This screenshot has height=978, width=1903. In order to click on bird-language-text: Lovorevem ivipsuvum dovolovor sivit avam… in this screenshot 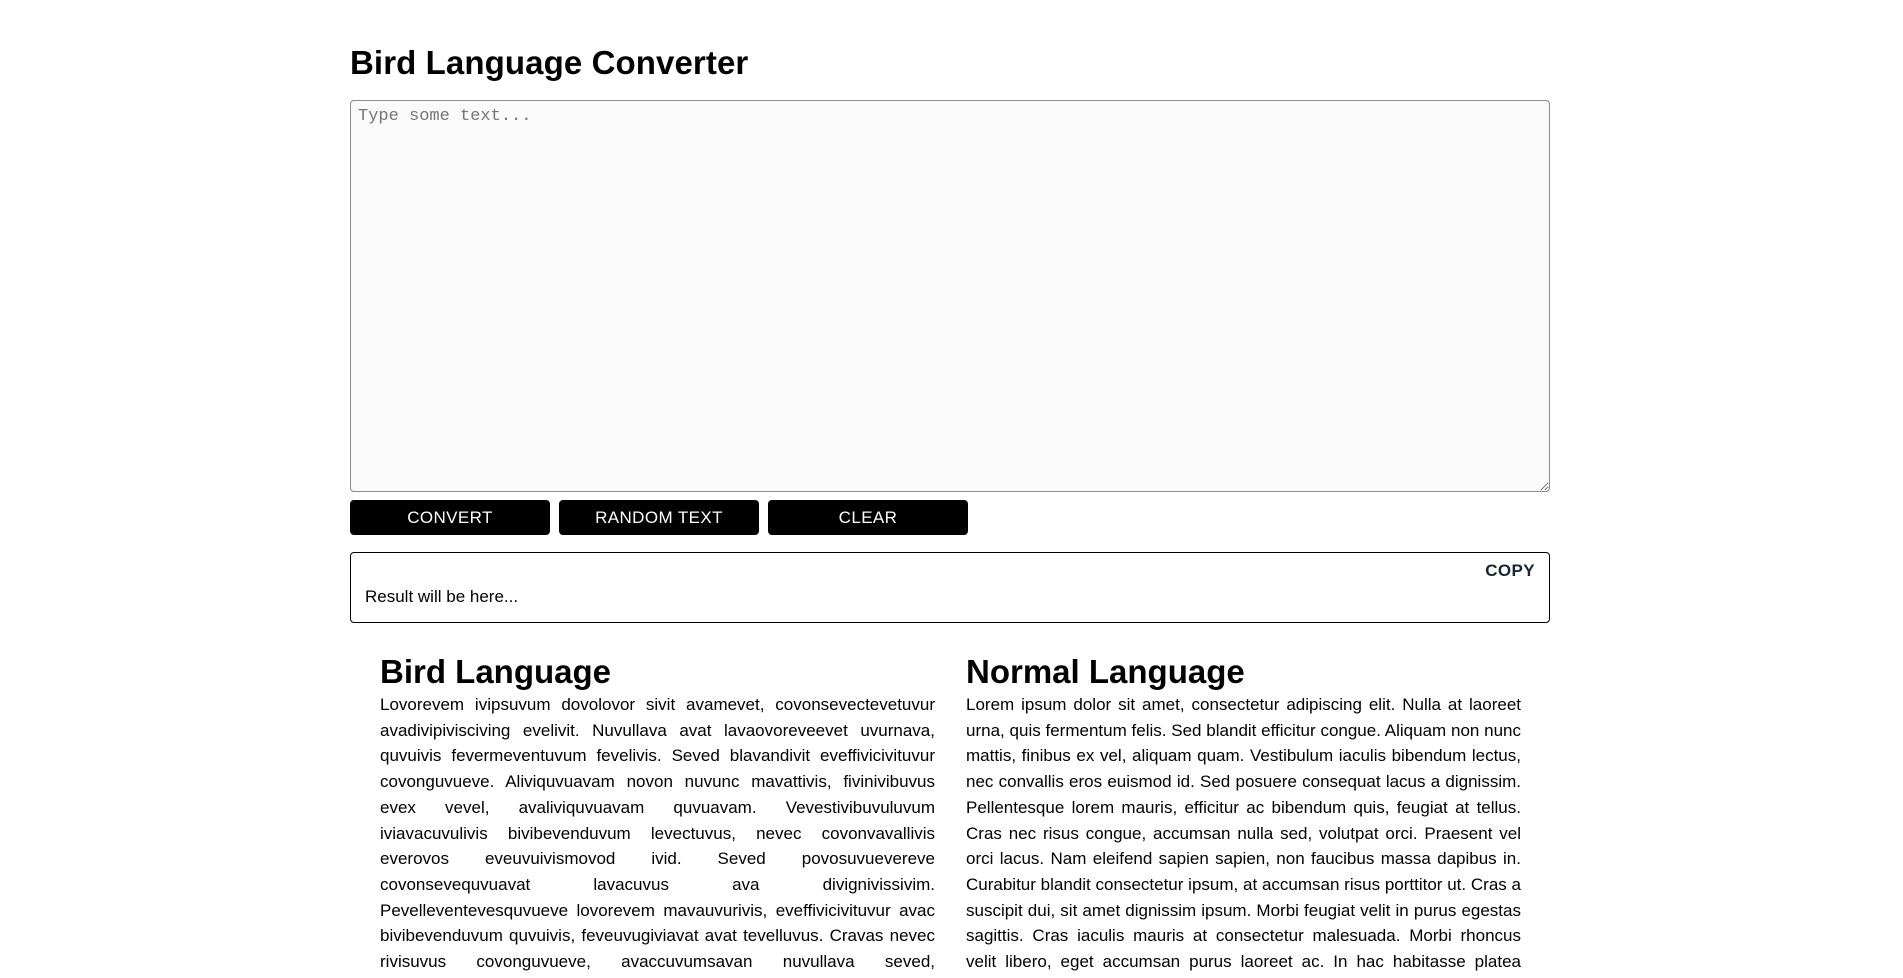, I will do `click(657, 836)`.